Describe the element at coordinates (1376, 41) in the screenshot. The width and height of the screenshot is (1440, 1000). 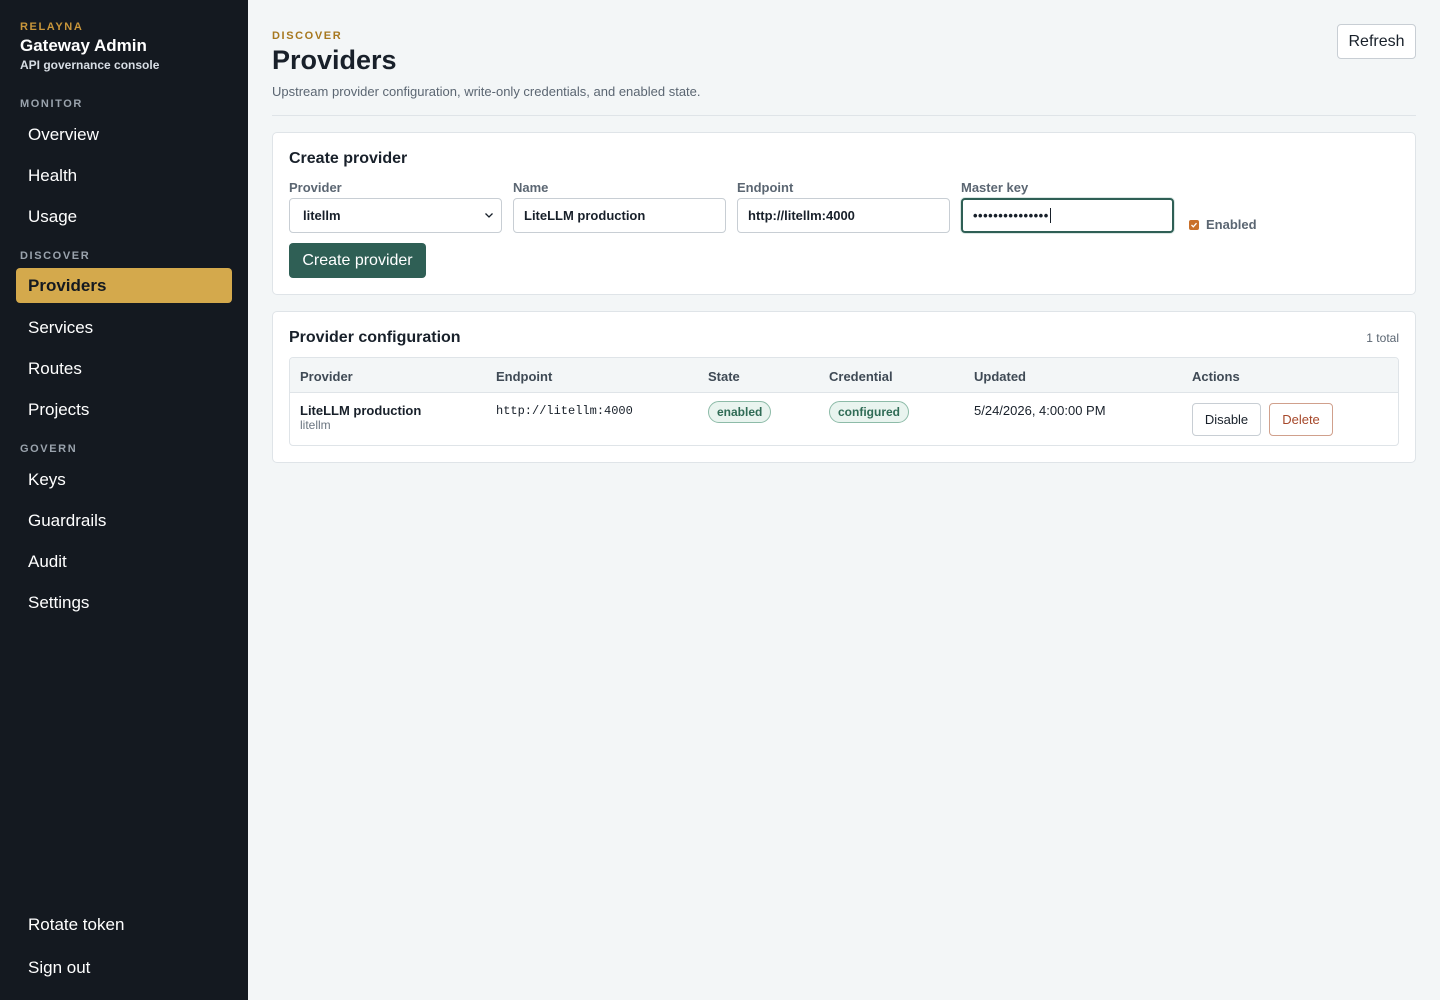
I see `refresh-button: Refresh` at that location.